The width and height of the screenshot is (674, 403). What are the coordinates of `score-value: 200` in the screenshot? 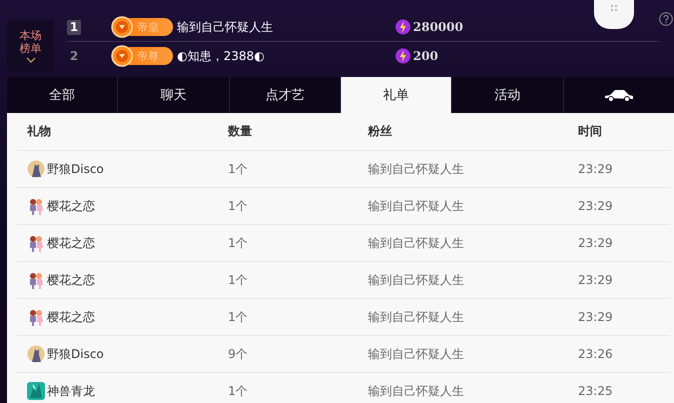 It's located at (425, 56).